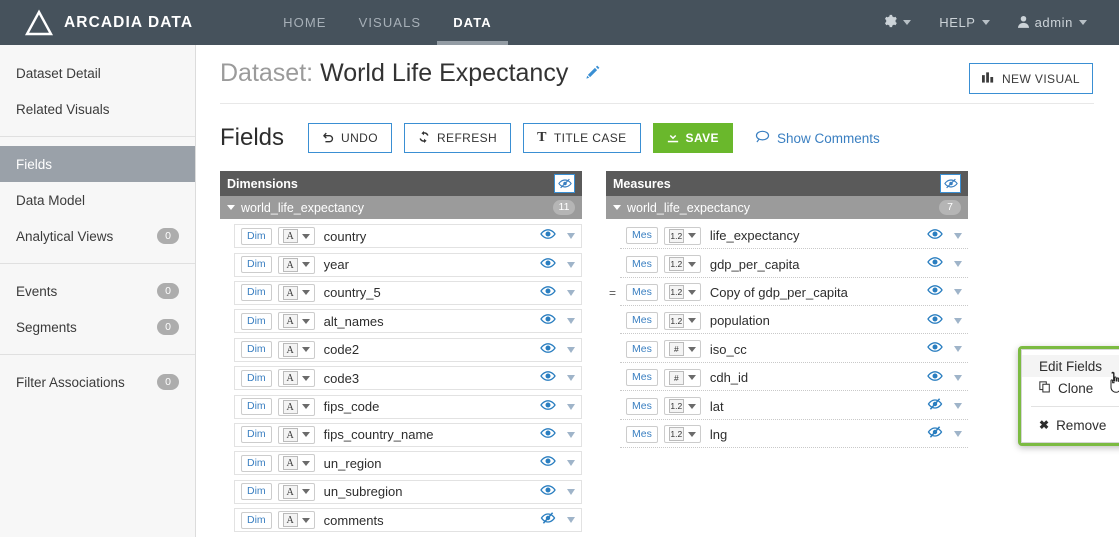 The height and width of the screenshot is (537, 1119). What do you see at coordinates (97, 73) in the screenshot?
I see `sidebar-item-dataset-detail: Dataset Detail` at bounding box center [97, 73].